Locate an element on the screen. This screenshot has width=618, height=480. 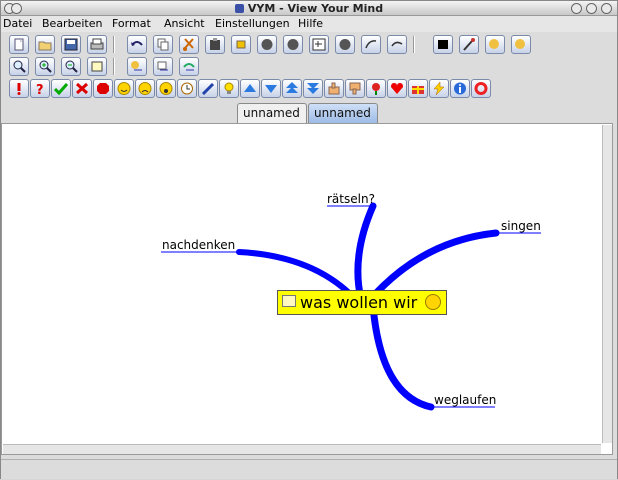
lifebelt-icon is located at coordinates (481, 88).